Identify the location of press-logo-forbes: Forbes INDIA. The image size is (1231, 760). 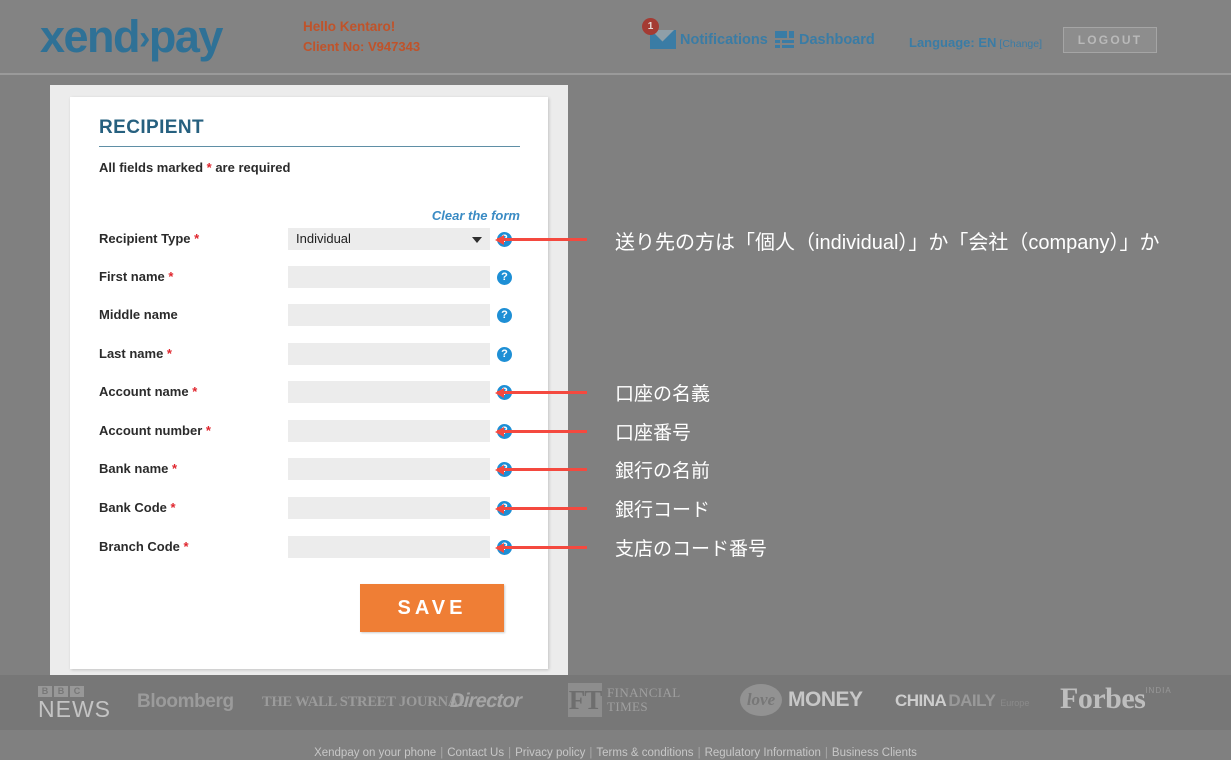
(1116, 699).